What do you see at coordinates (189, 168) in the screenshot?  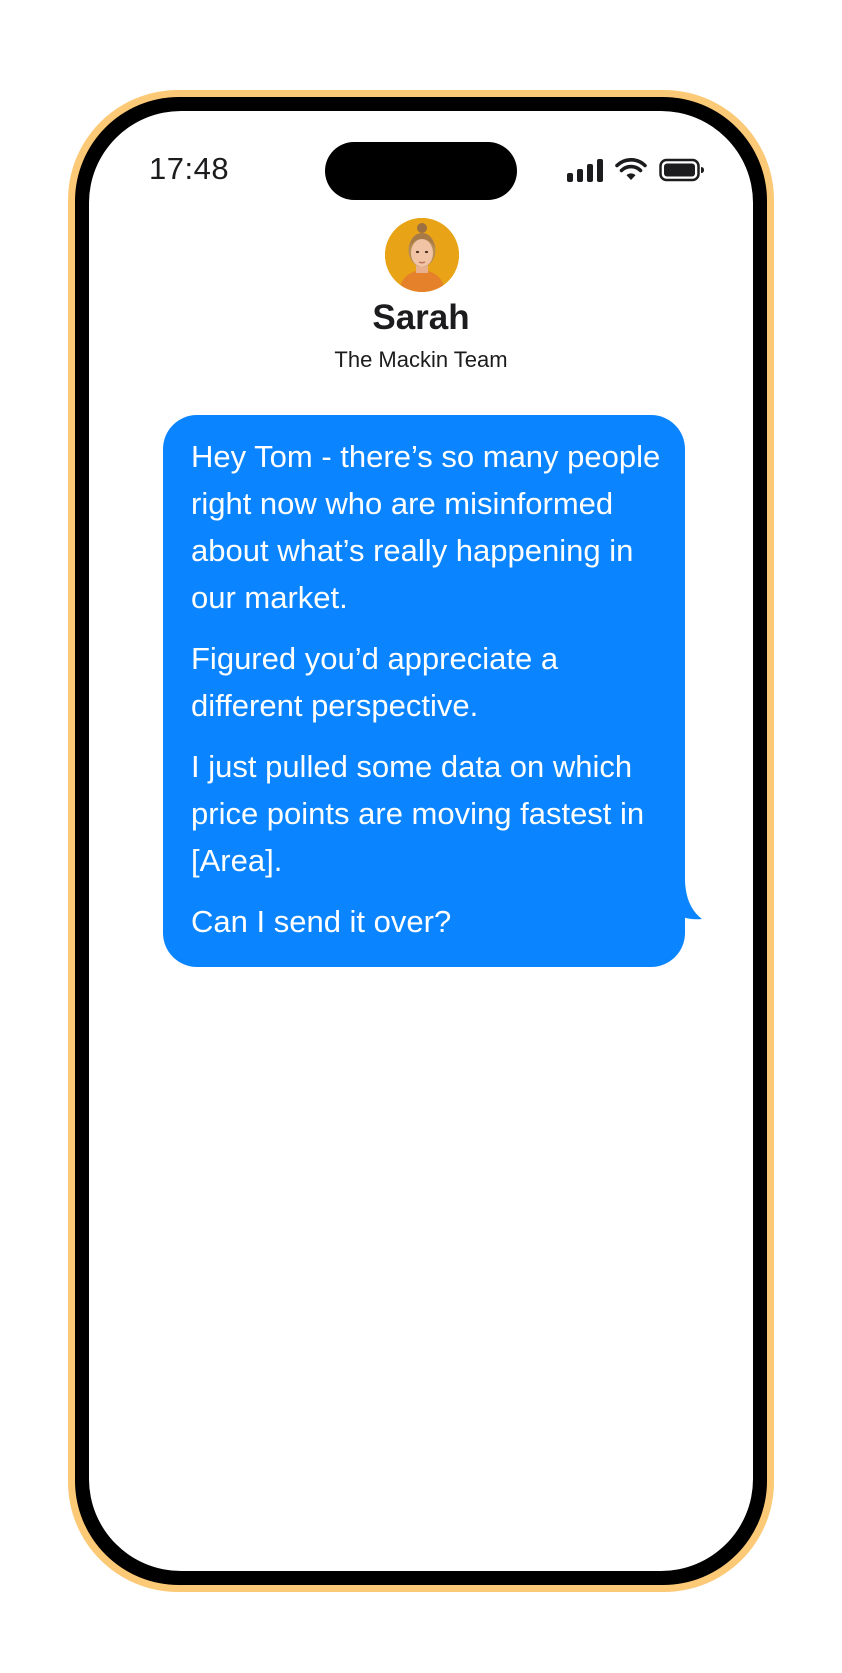 I see `status-time: 17:48` at bounding box center [189, 168].